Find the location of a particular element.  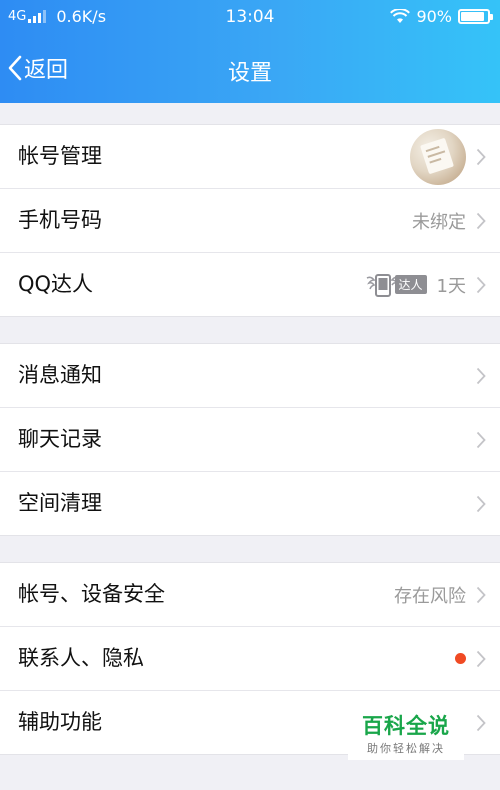

settings-item-notifications: 消息通知 is located at coordinates (250, 376).